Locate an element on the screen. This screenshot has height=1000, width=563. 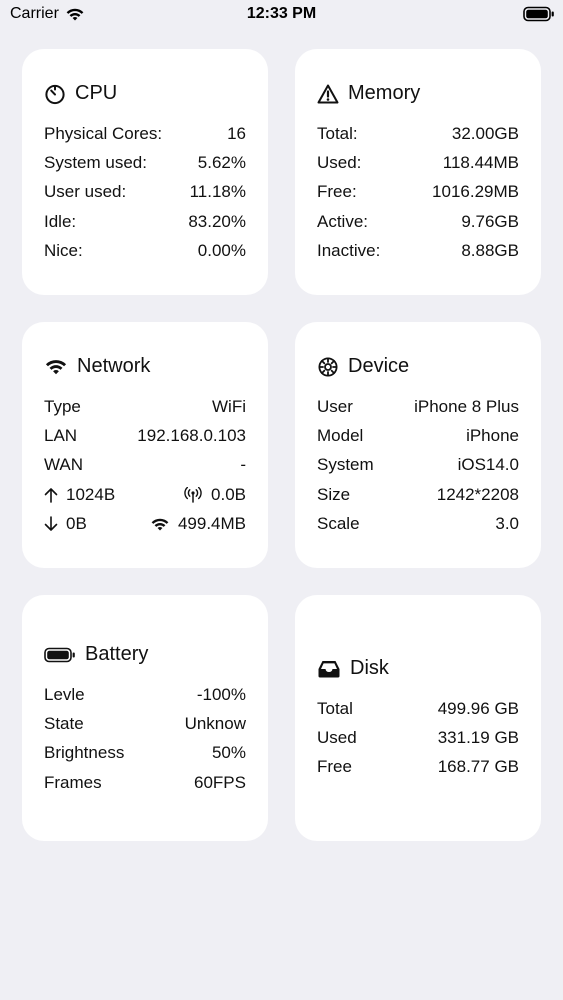
device-row-size: Size 1242*2208 is located at coordinates (418, 494).